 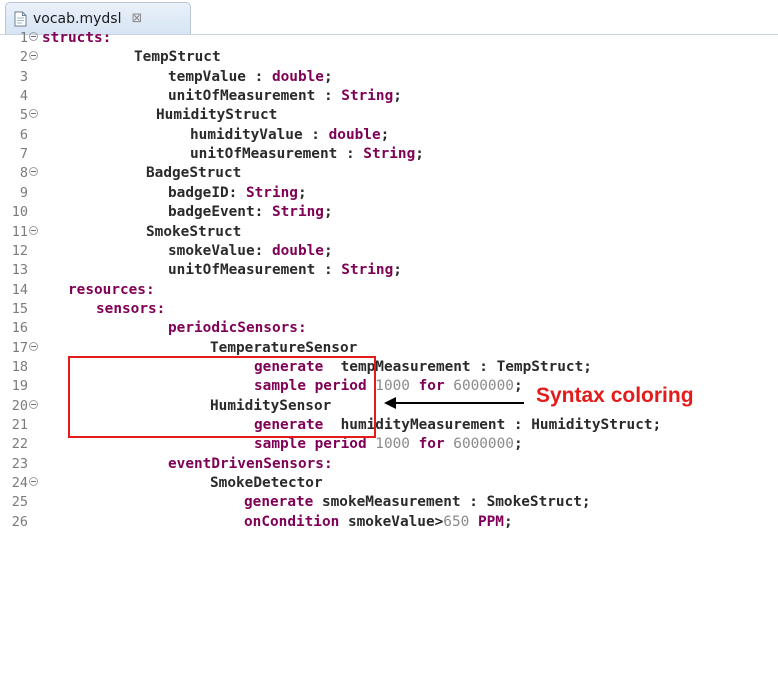 I want to click on identifier-token: HumidityStruct, so click(x=217, y=115).